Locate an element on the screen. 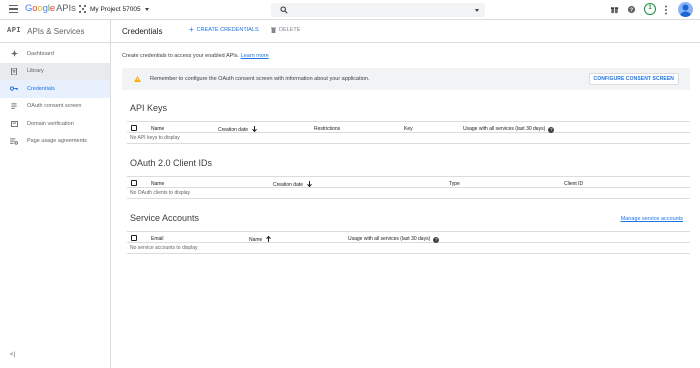 The image size is (700, 368). top-bar: GoogleAPIs My Project 57005 ? 1 is located at coordinates (350, 10).